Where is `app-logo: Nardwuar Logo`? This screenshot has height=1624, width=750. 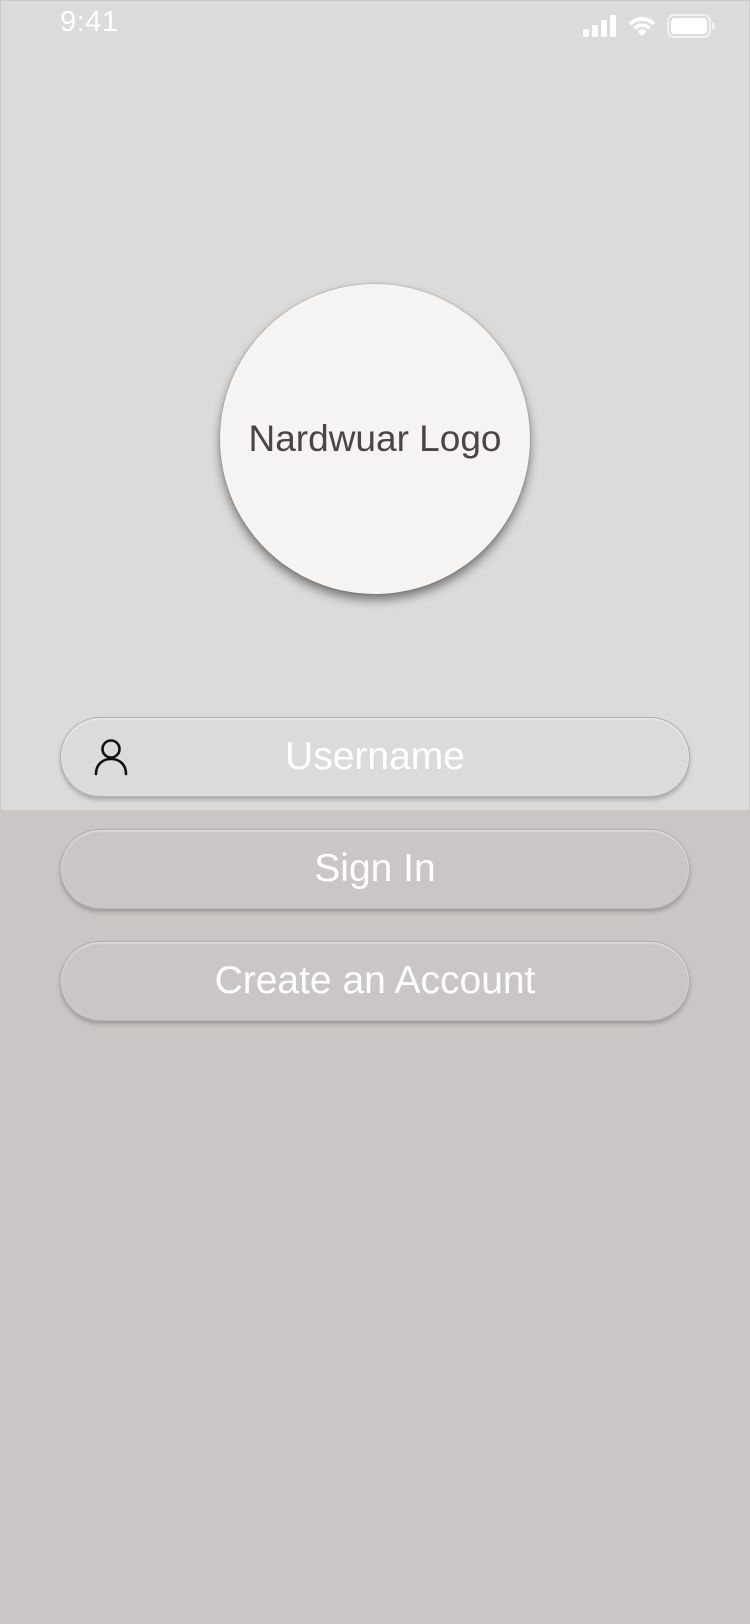
app-logo: Nardwuar Logo is located at coordinates (375, 439).